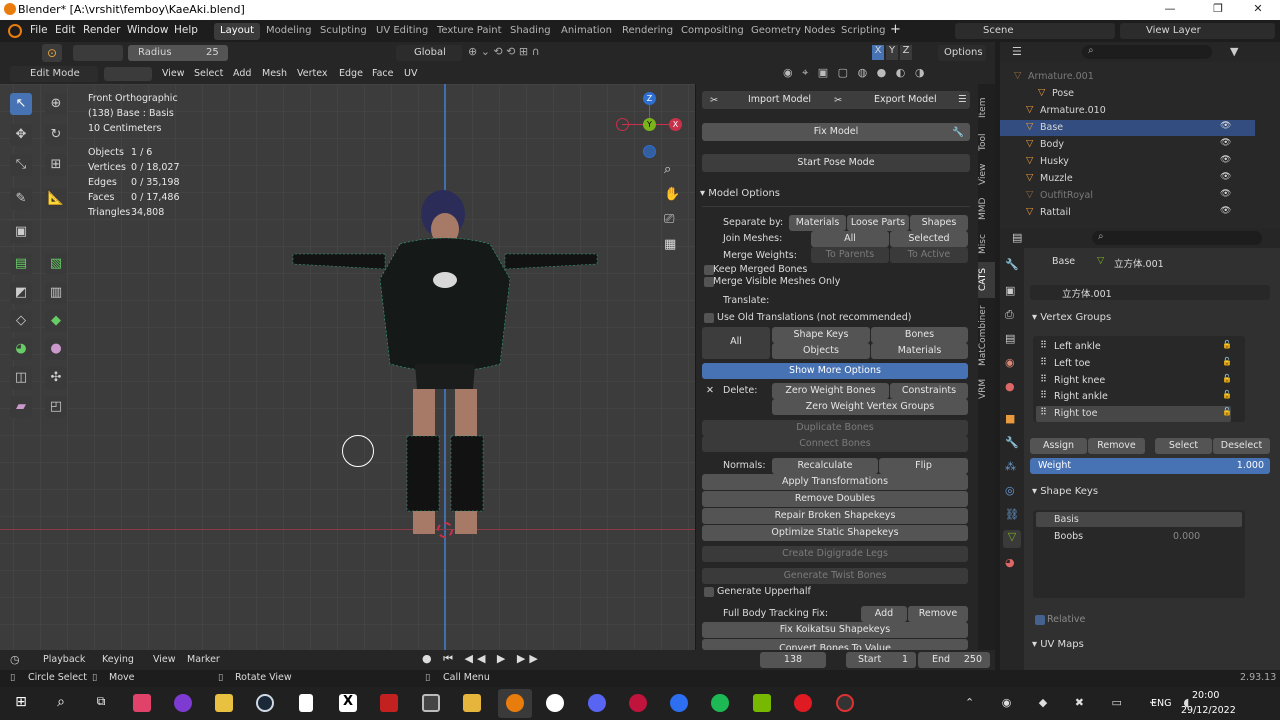 This screenshot has height=720, width=1280. I want to click on header-menu-face: Face, so click(382, 73).